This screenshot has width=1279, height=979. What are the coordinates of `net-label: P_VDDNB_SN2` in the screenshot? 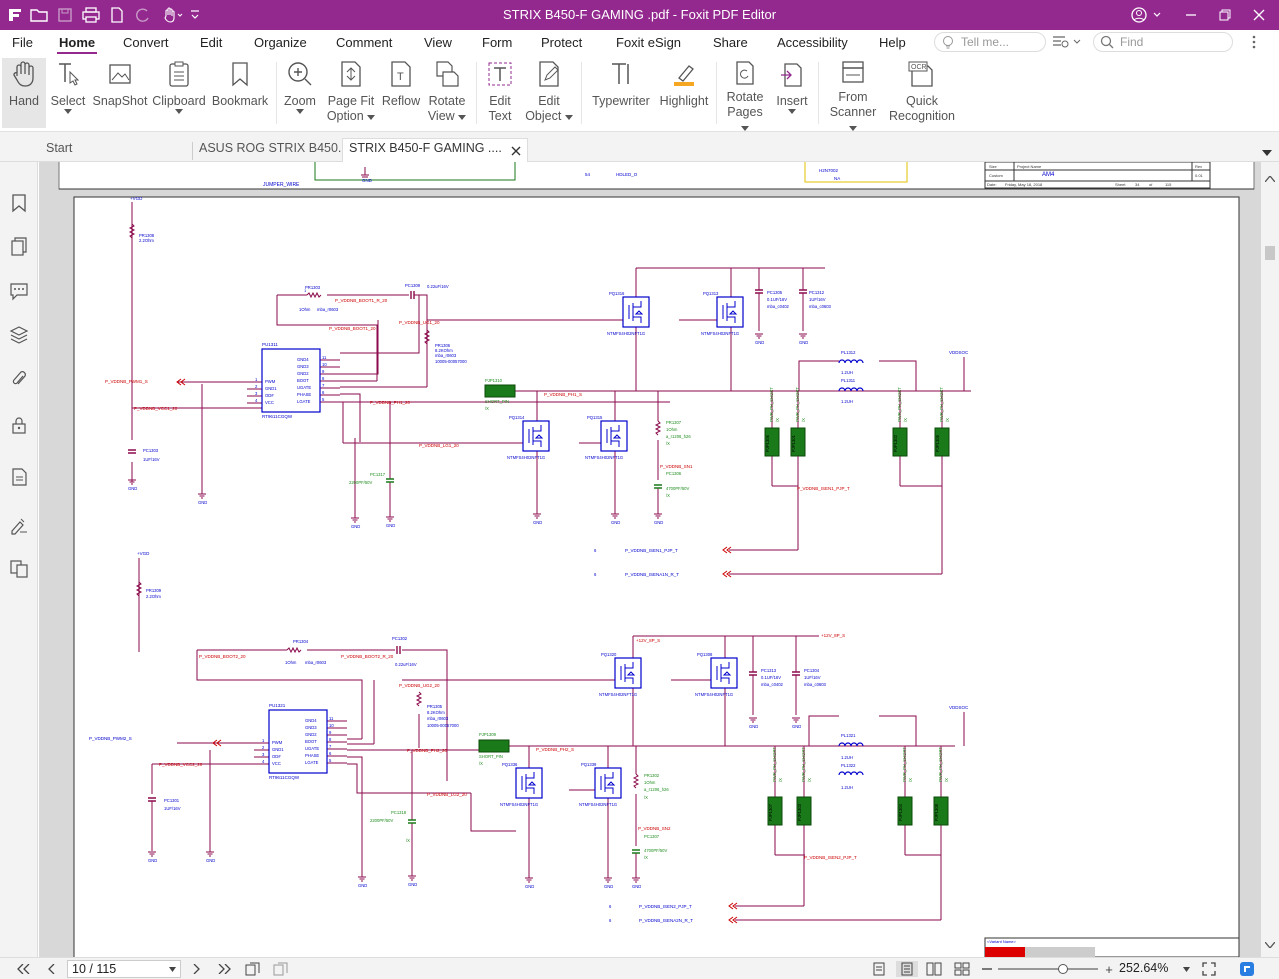 It's located at (654, 828).